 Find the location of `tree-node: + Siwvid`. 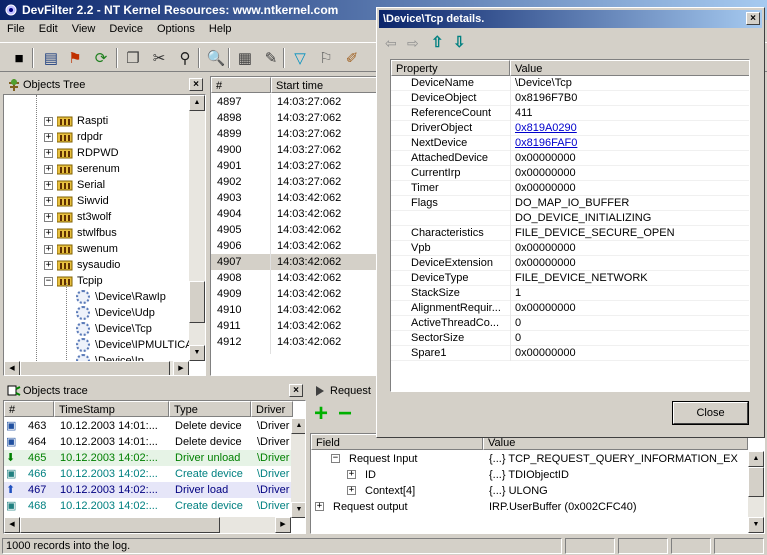

tree-node: + Siwvid is located at coordinates (76, 201).